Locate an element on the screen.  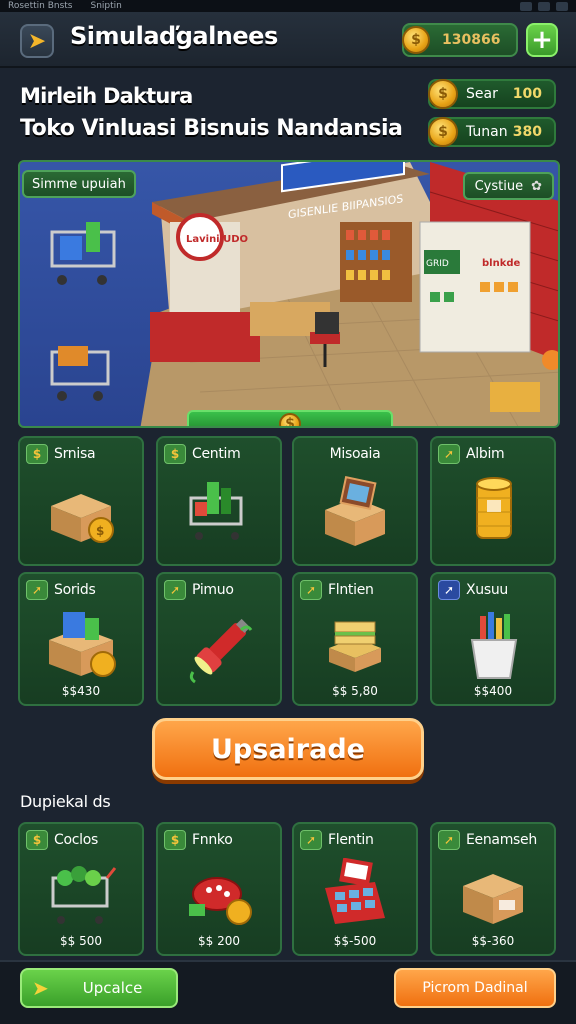
section-title: Dupiekal ds is located at coordinates (65, 801).